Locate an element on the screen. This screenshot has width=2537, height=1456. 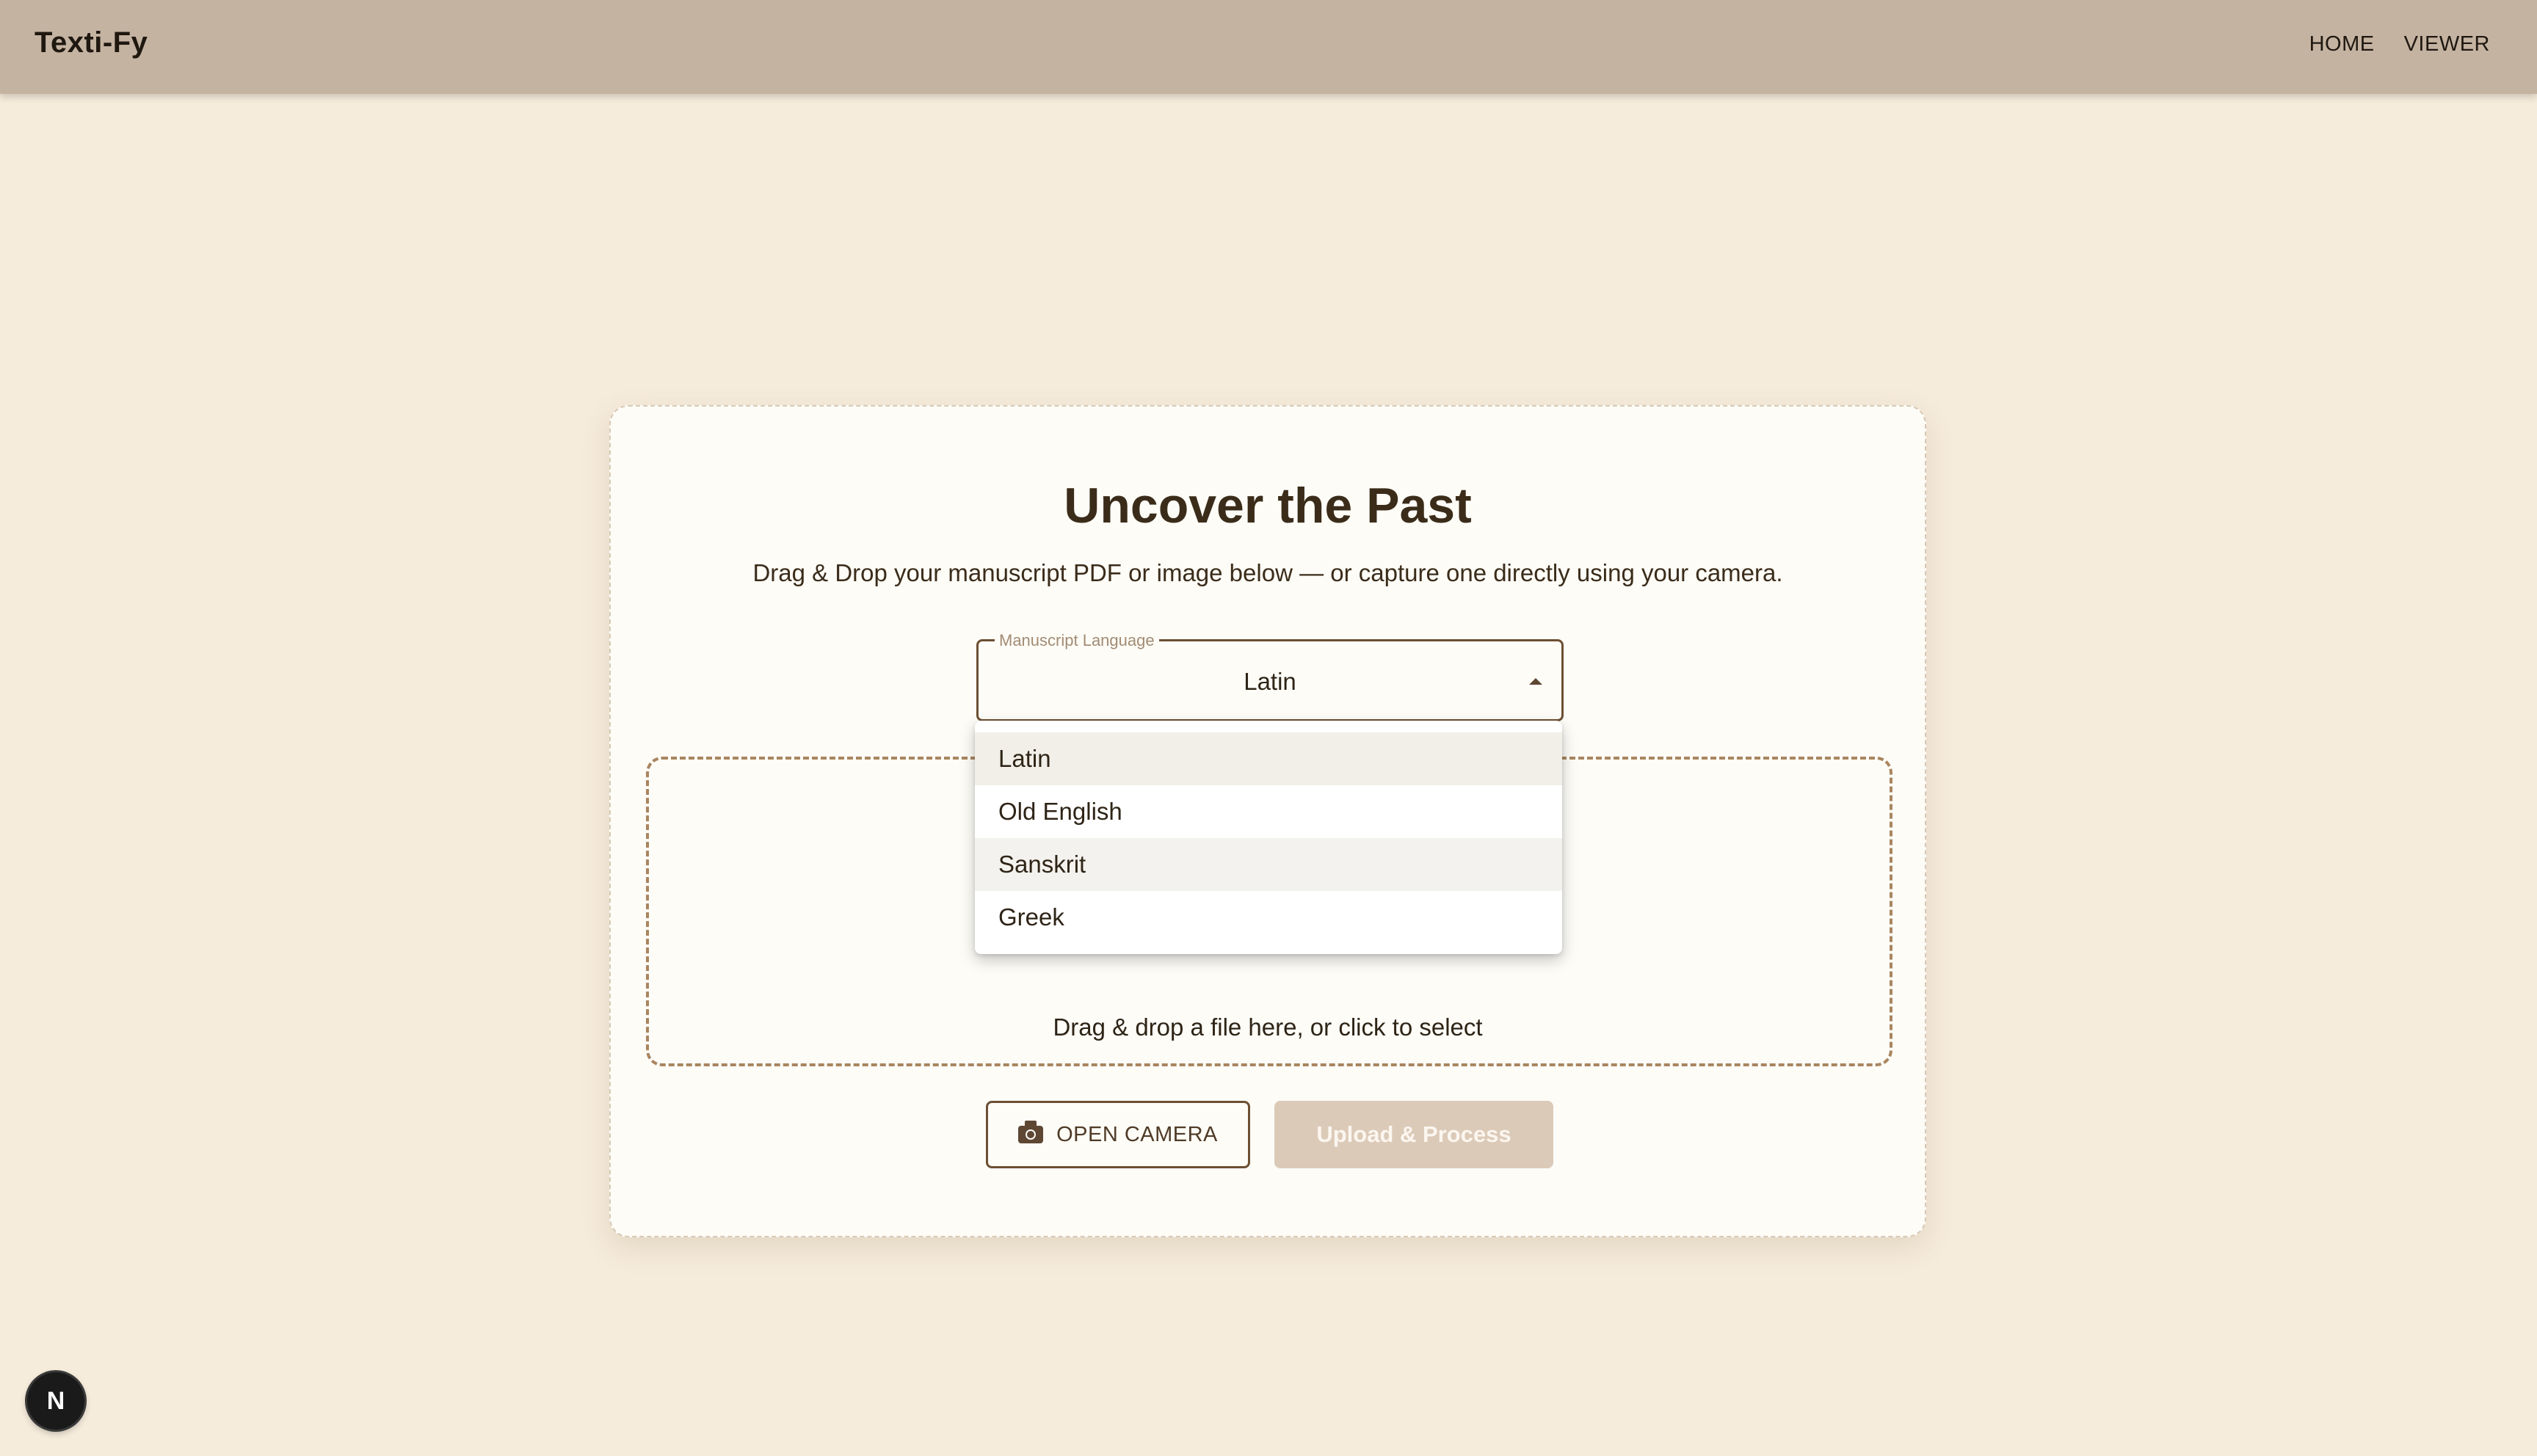
arrow-drop-up-icon is located at coordinates (1535, 681).